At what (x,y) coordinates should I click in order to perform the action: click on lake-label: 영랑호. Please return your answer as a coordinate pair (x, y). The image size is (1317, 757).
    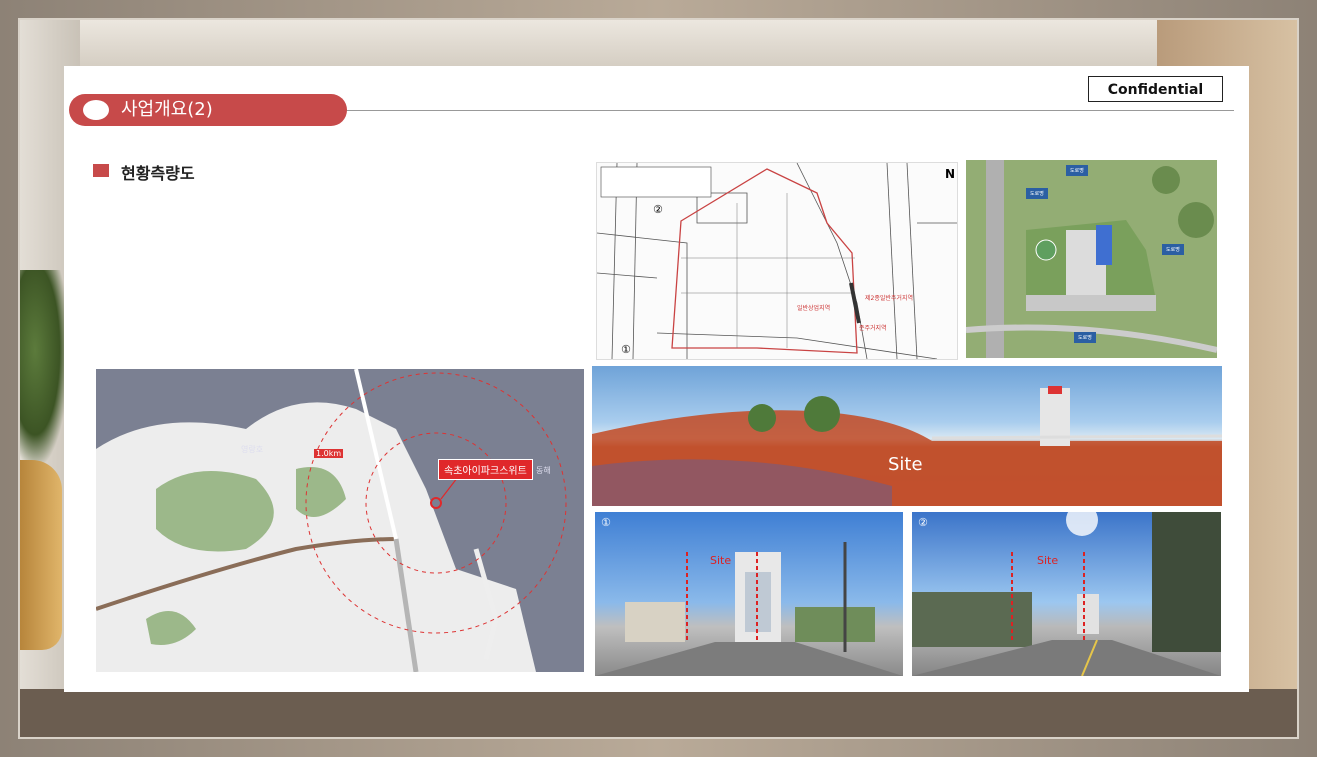
    Looking at the image, I should click on (252, 449).